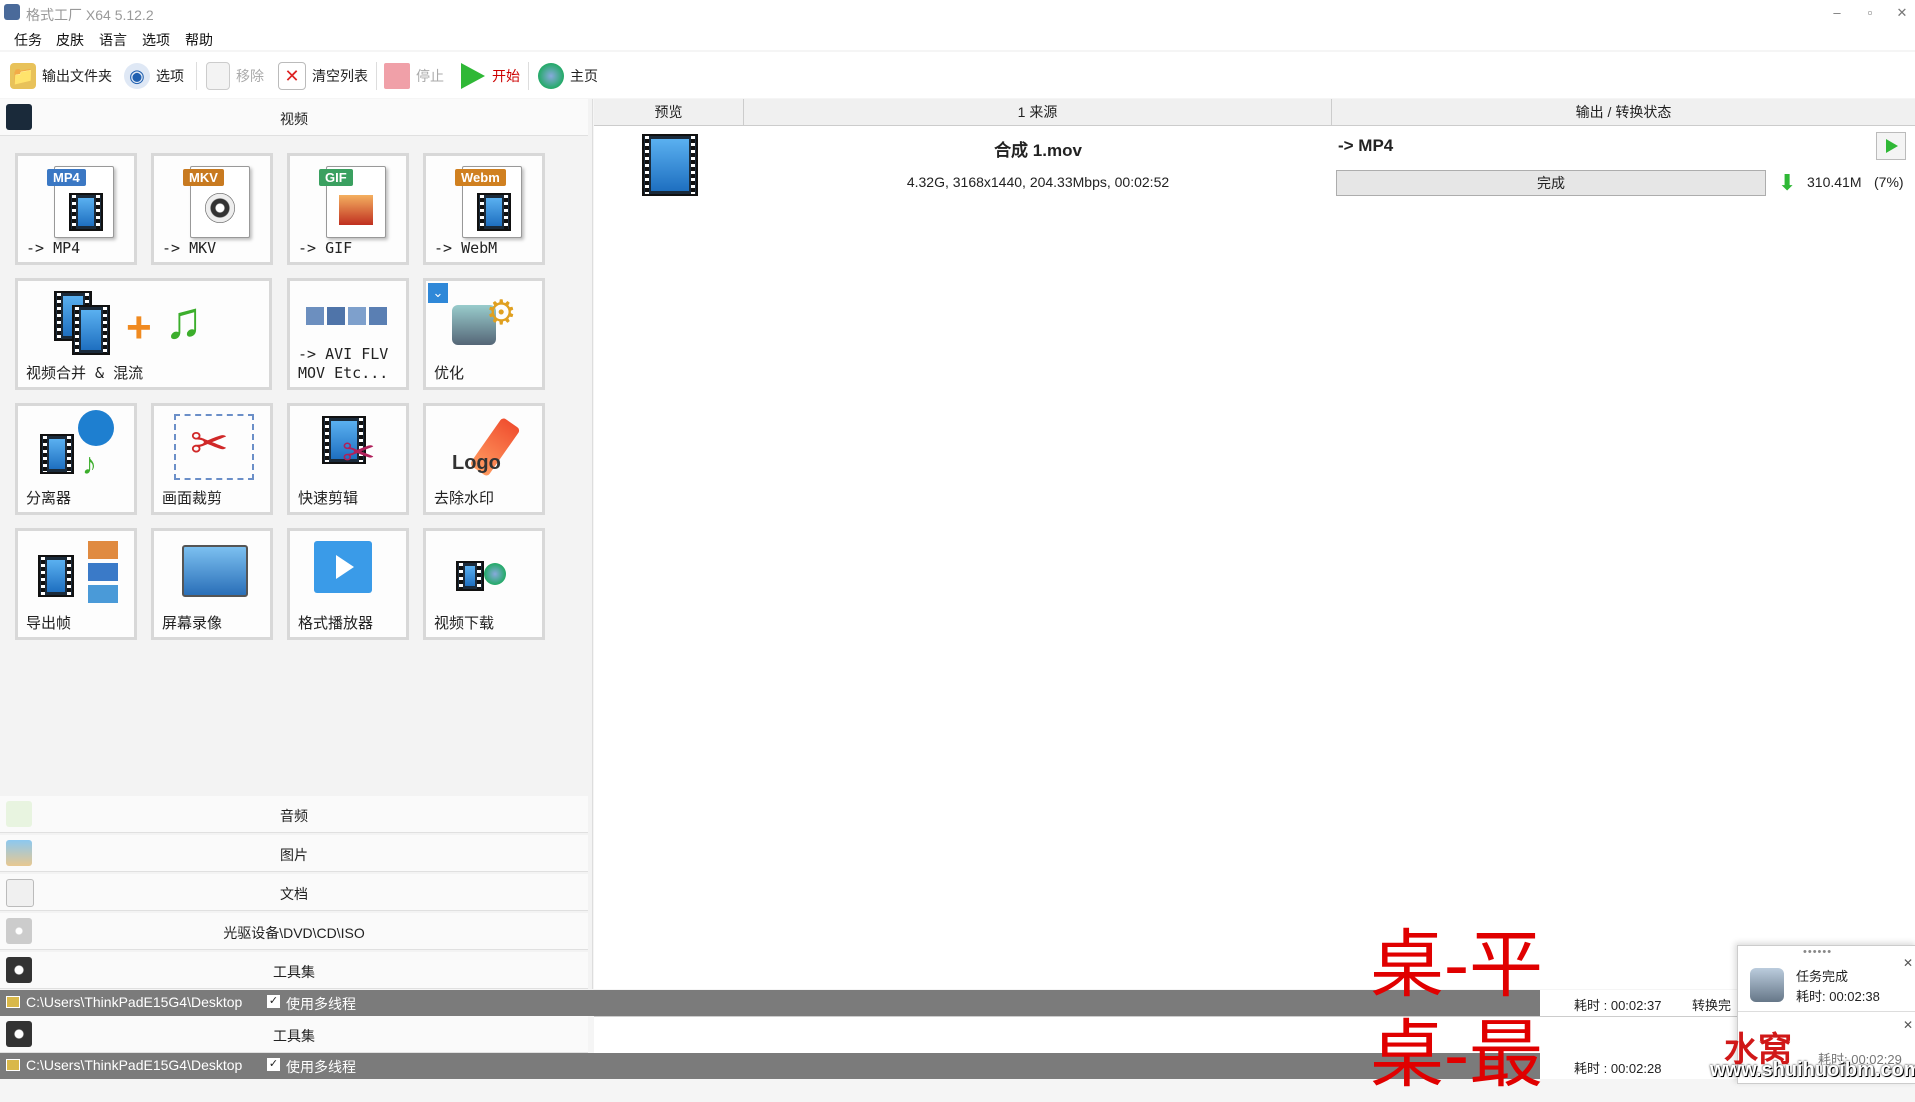 The width and height of the screenshot is (1915, 1102). Describe the element at coordinates (1551, 183) in the screenshot. I see `conversion-progress-bar: 完成` at that location.